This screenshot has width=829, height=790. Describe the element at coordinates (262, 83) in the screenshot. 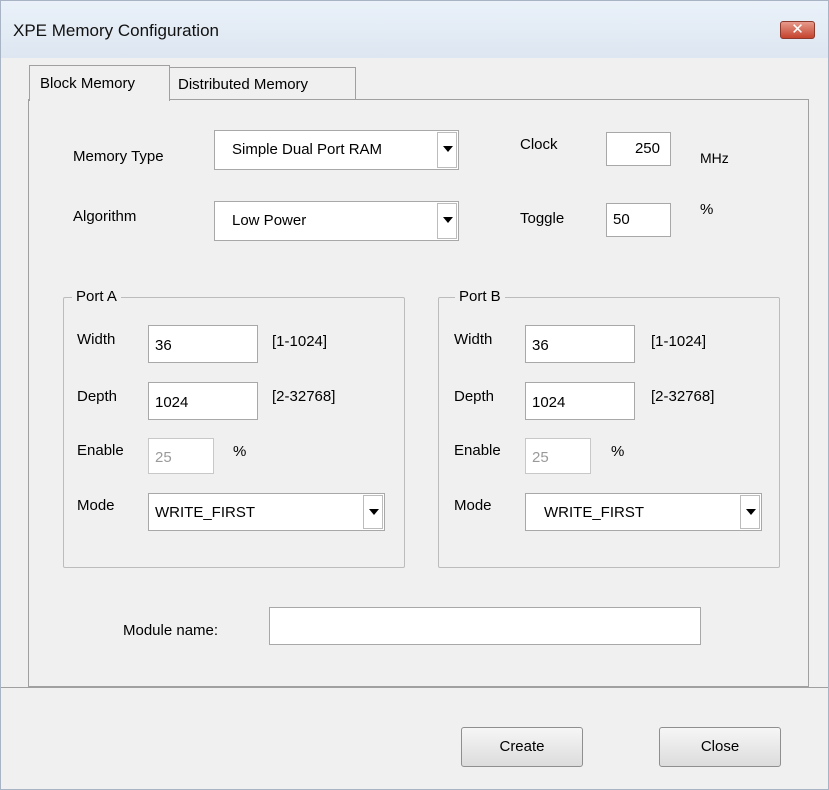

I see `tab-distributed-memory: Distributed Memory` at that location.